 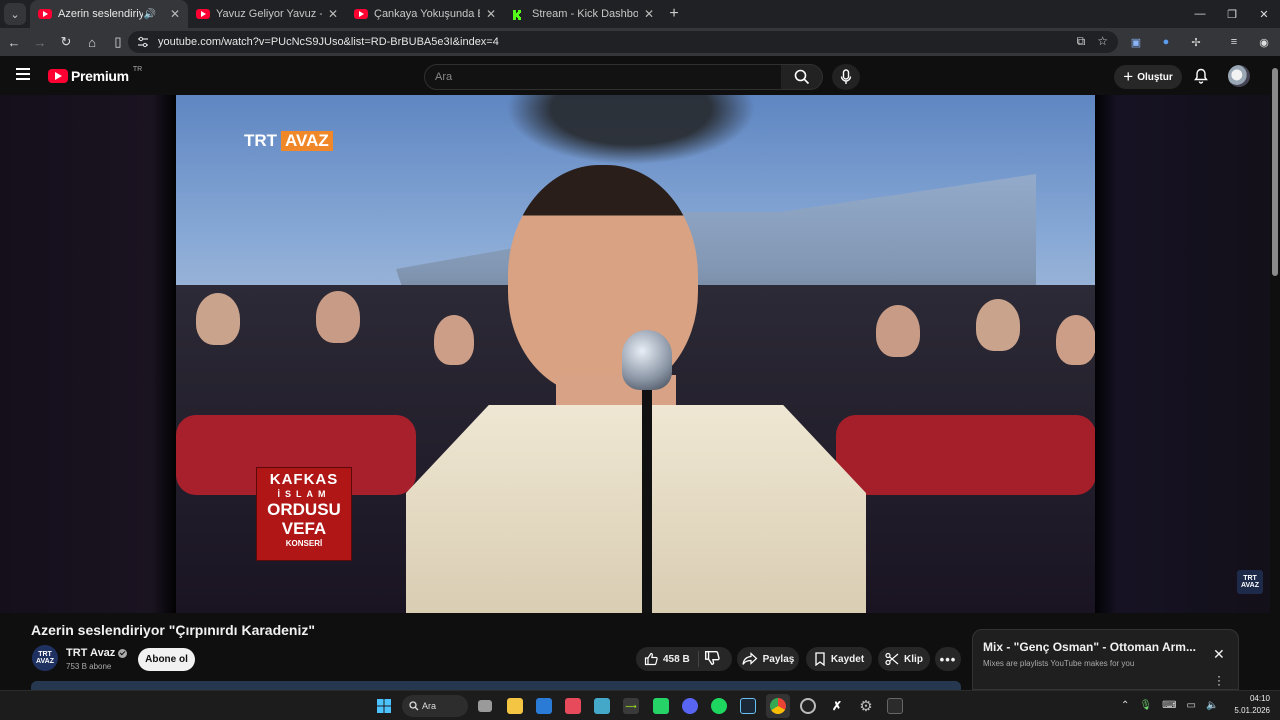 What do you see at coordinates (1201, 76) in the screenshot?
I see `notifications-bell-icon` at bounding box center [1201, 76].